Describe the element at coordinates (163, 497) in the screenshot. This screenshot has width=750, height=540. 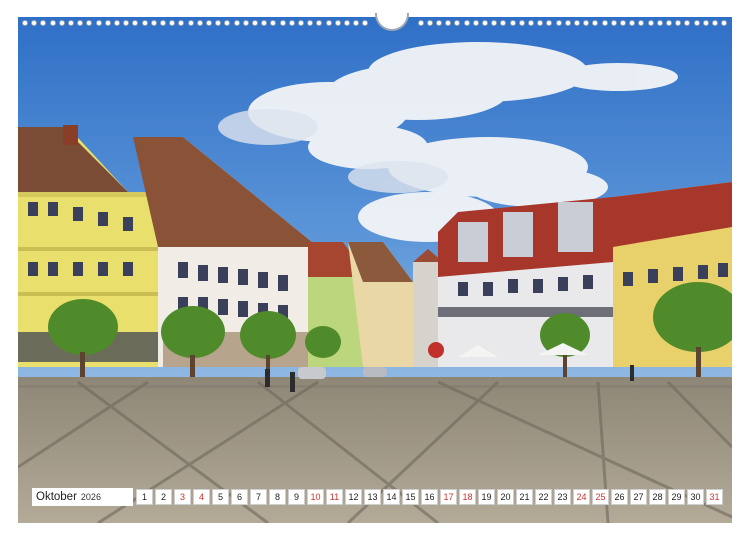
I see `day-cell: 2` at that location.